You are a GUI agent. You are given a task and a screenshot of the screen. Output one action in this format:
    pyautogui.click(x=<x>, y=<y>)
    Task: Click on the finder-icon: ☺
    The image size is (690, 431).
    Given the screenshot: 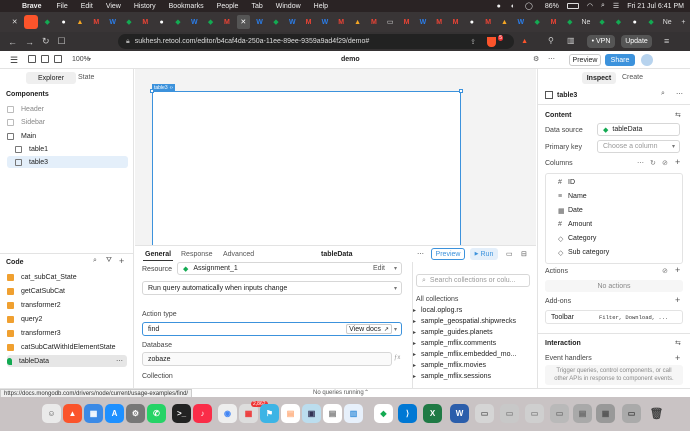 What is the action you would take?
    pyautogui.click(x=51, y=413)
    